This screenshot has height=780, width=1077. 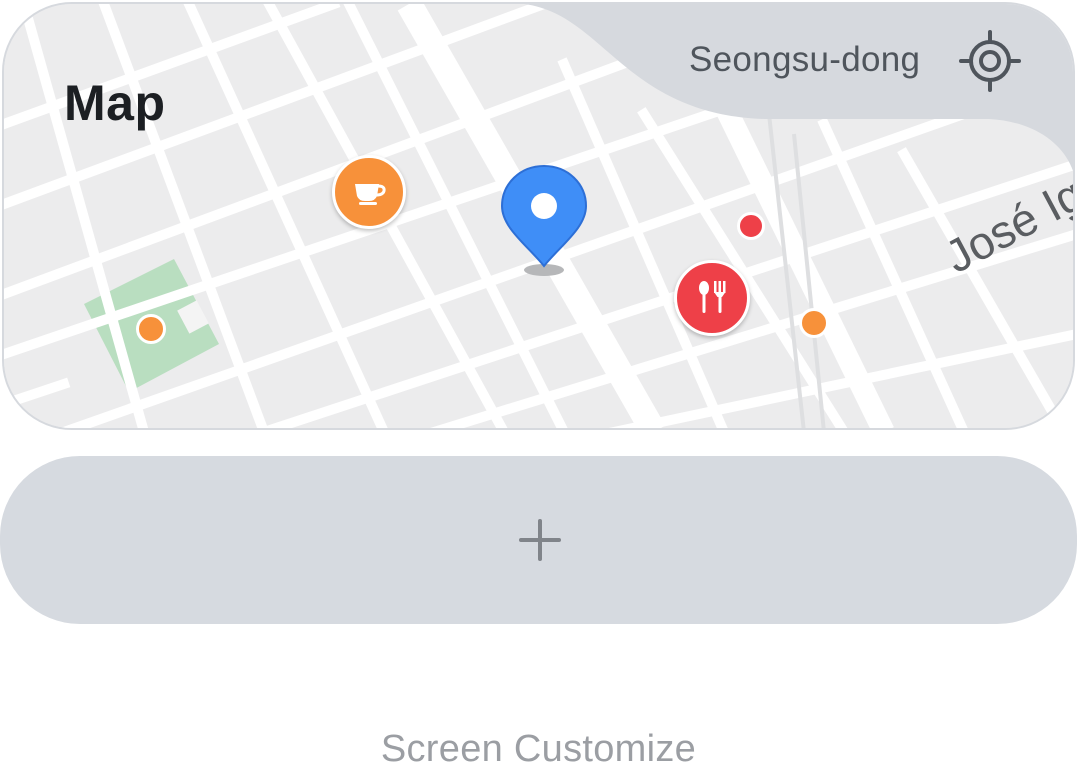 I want to click on map-title: Map, so click(x=115, y=103).